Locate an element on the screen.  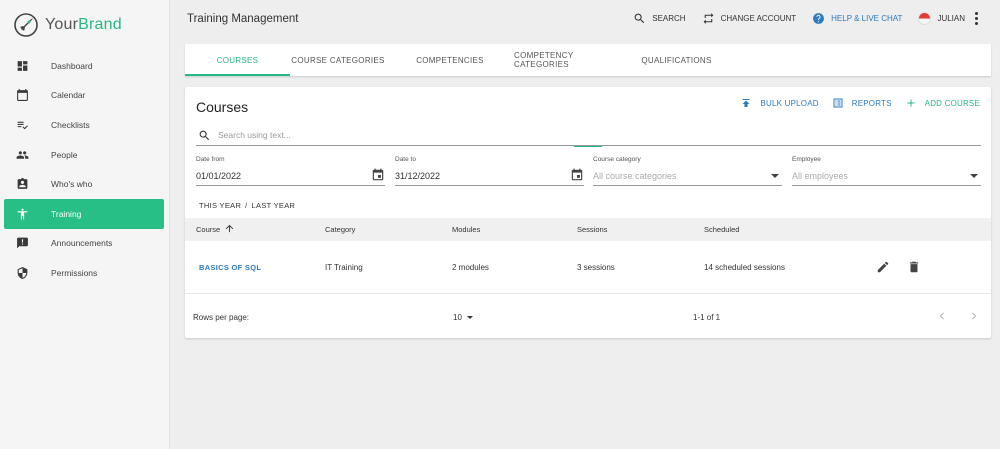
date-from-value: 01/01/2022 is located at coordinates (219, 176).